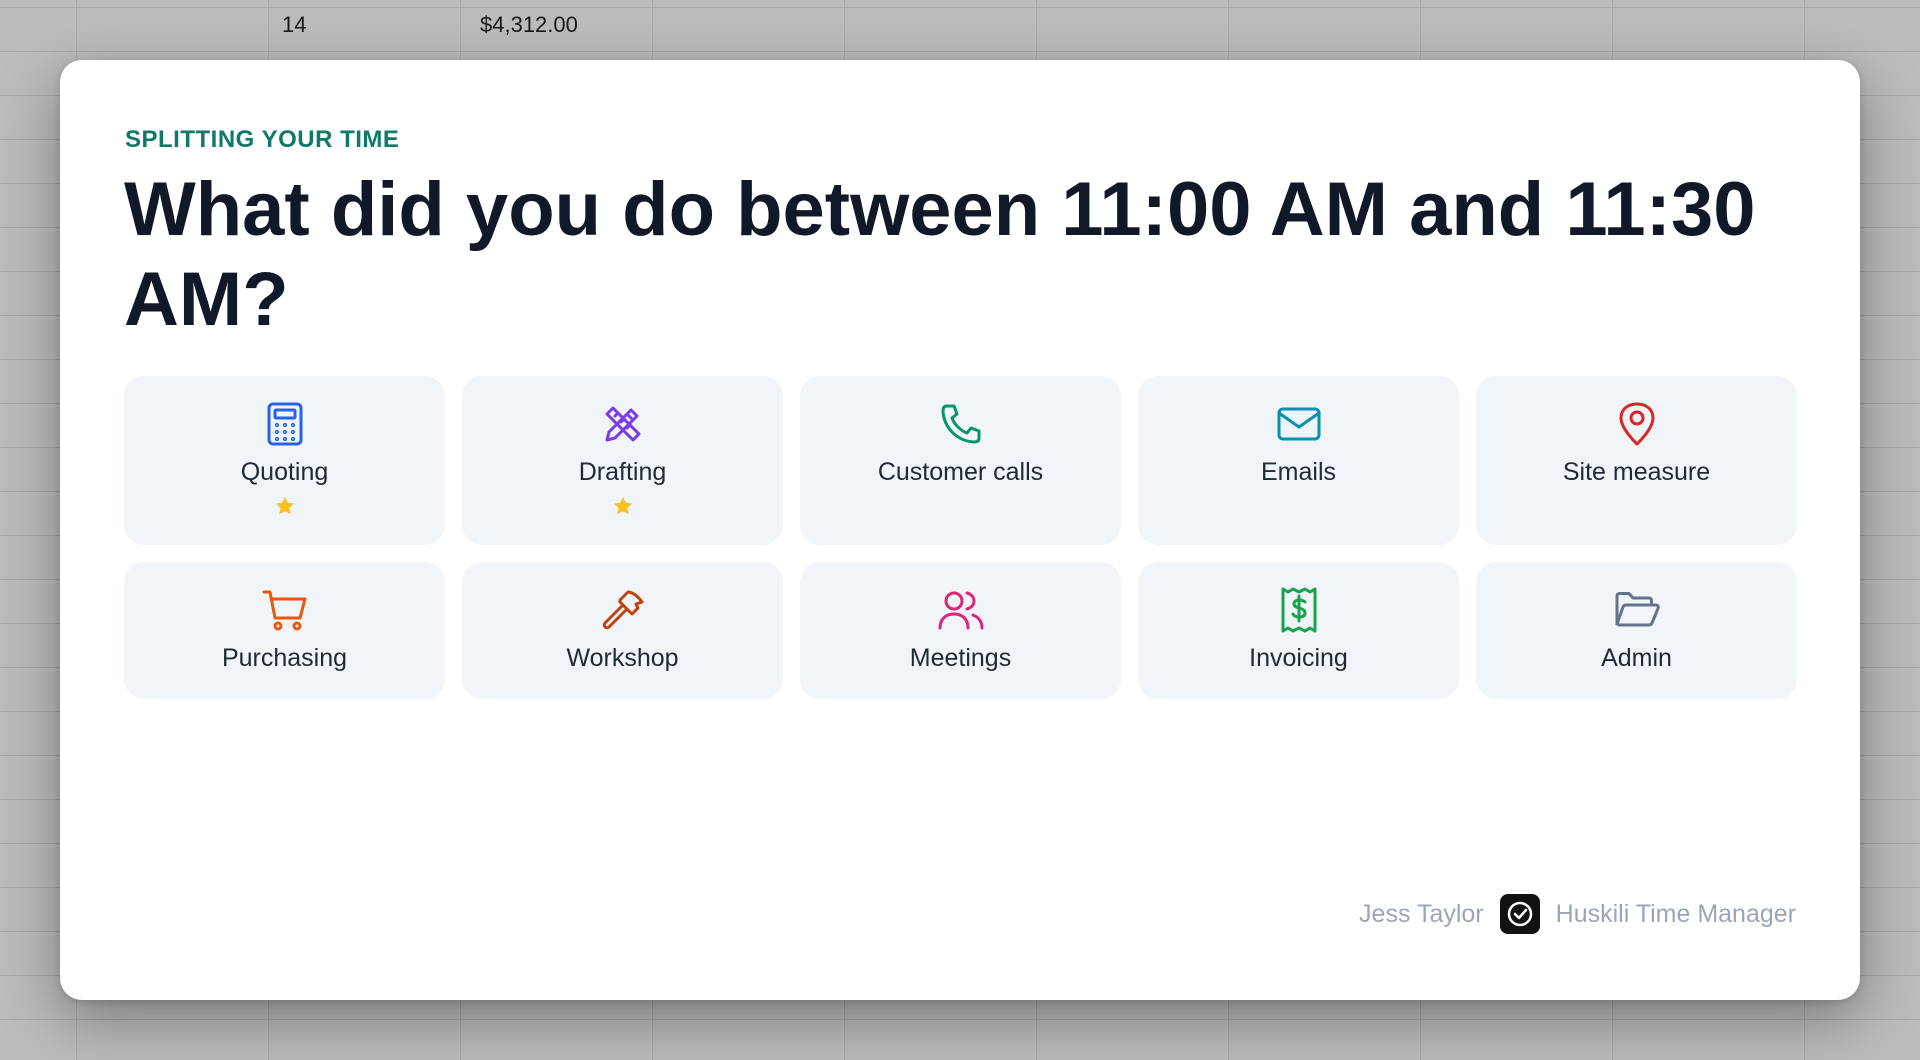 This screenshot has height=1060, width=1920. What do you see at coordinates (284, 472) in the screenshot?
I see `activity-label: Quoting` at bounding box center [284, 472].